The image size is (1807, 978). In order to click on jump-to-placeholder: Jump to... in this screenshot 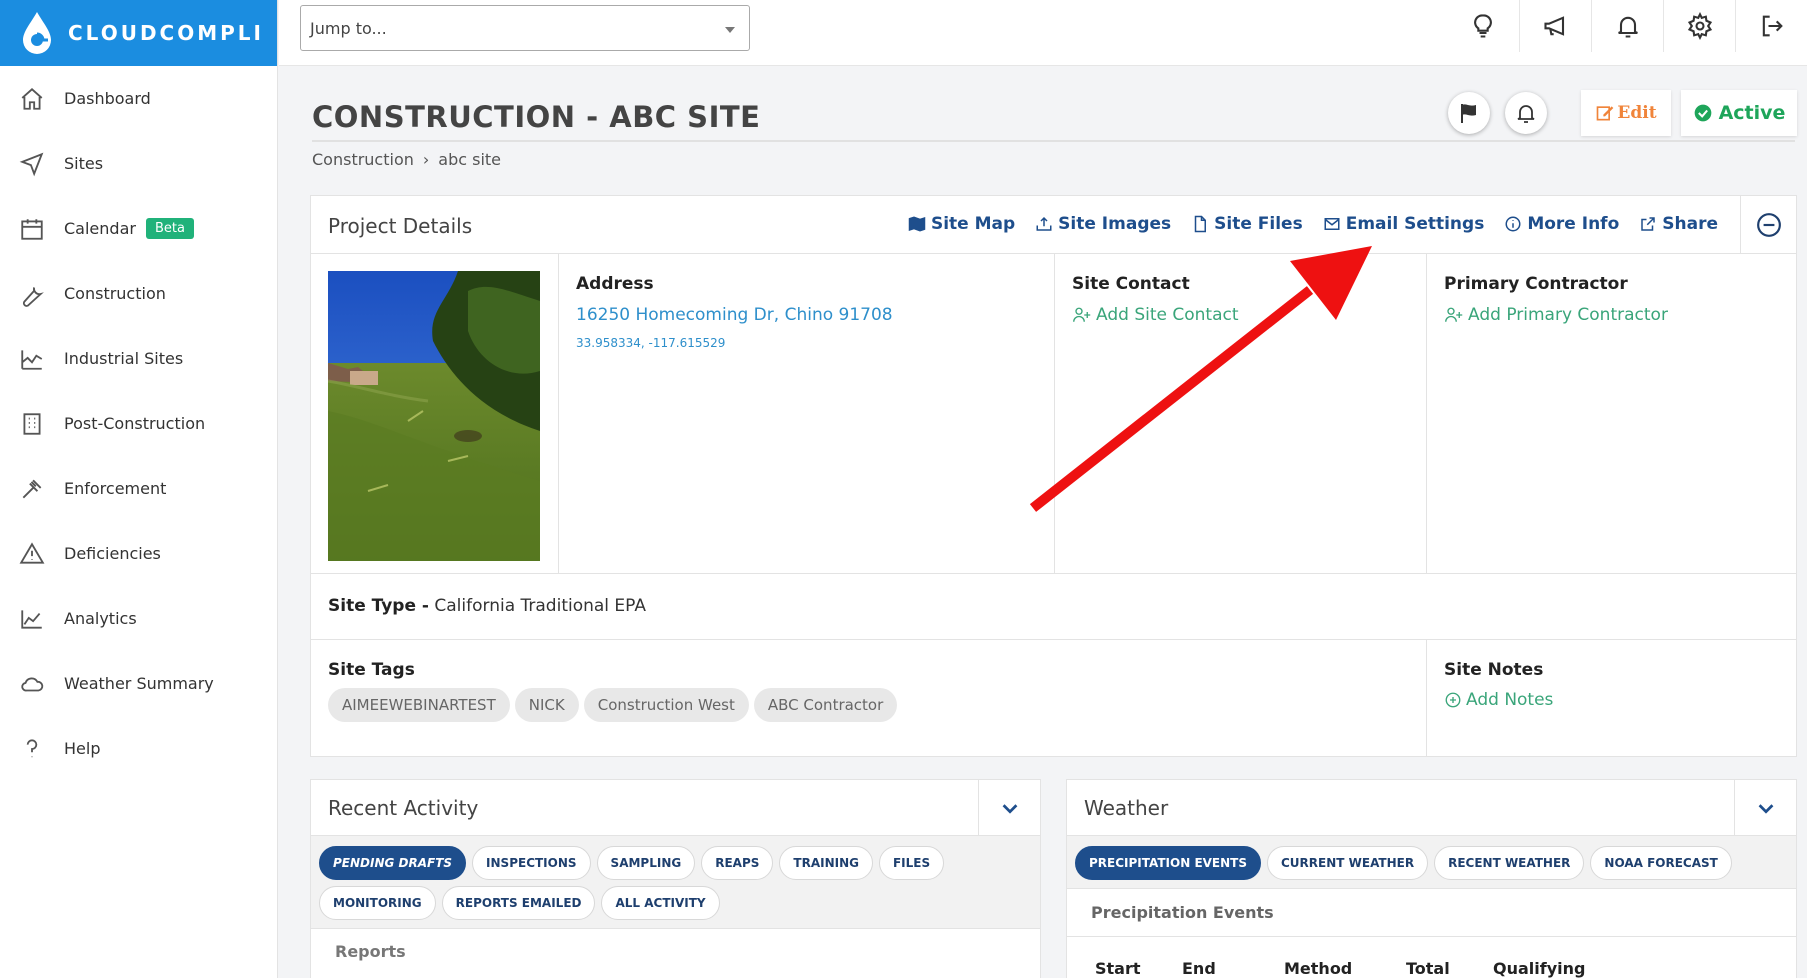, I will do `click(348, 28)`.